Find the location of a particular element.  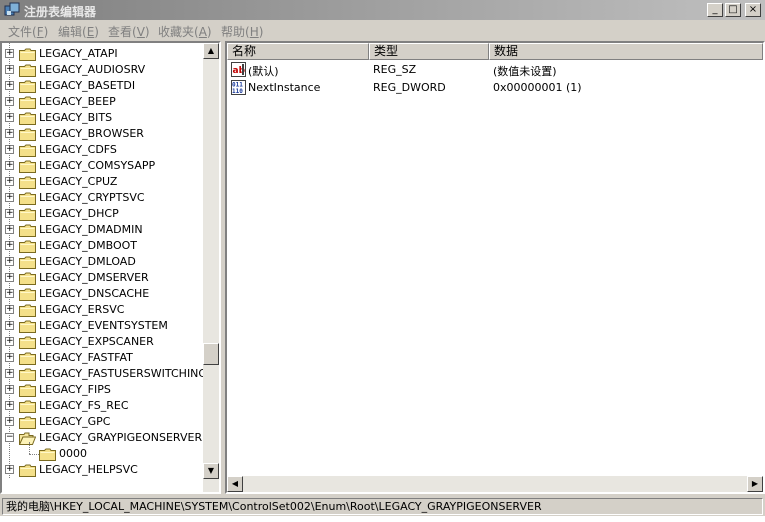

tree-item: + LEGACY_DMLOAD is located at coordinates (102, 262).